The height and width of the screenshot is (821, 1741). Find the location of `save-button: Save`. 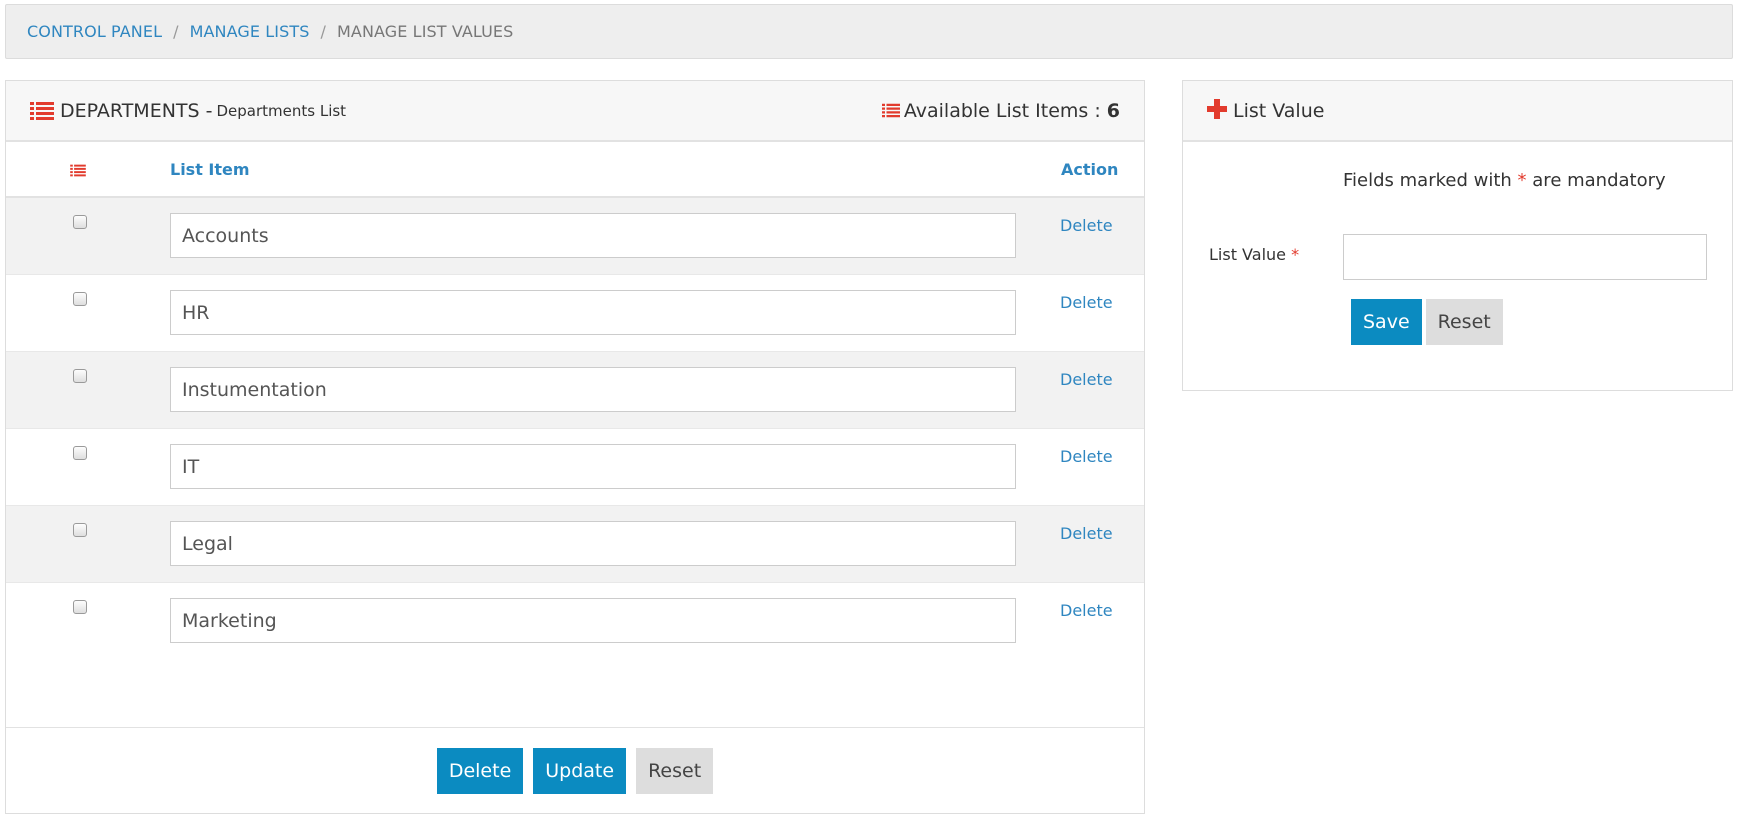

save-button: Save is located at coordinates (1386, 322).